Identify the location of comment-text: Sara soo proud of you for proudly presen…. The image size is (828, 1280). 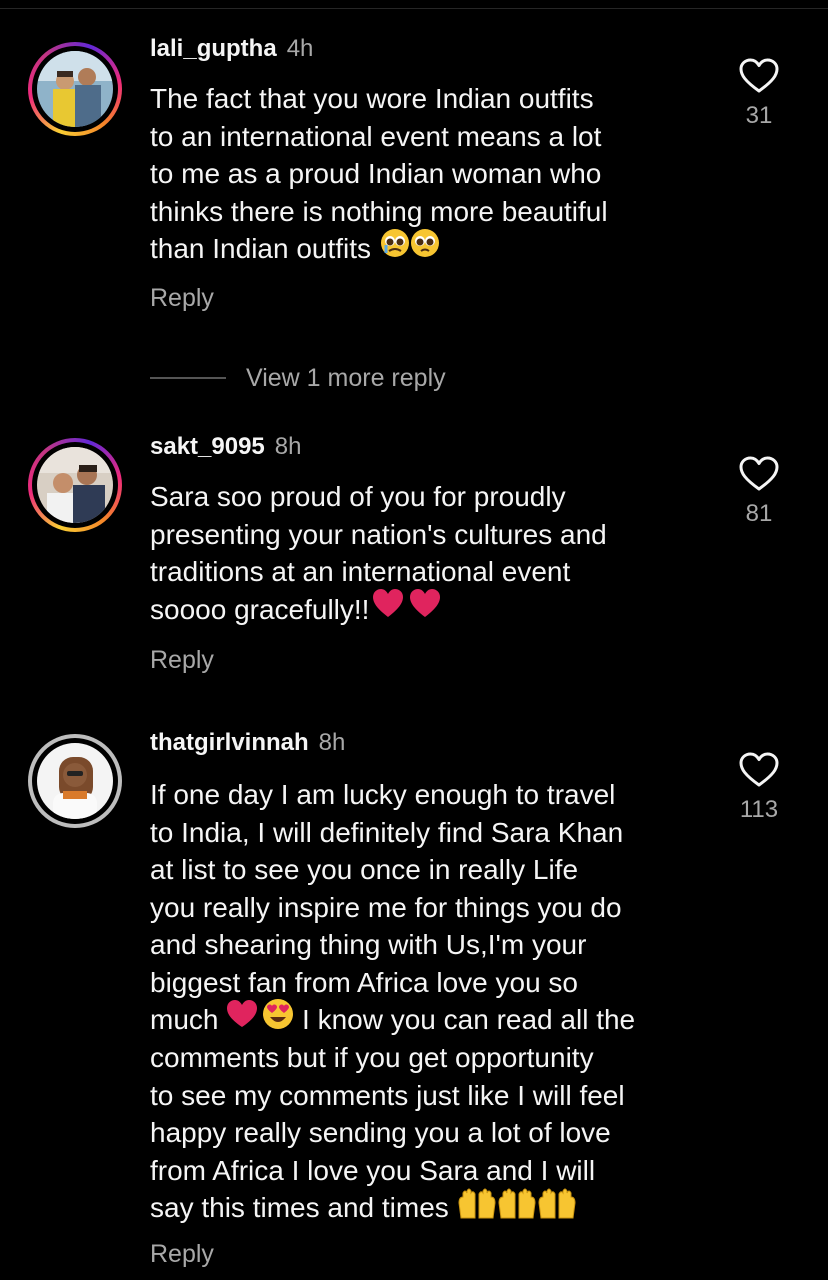
(430, 553).